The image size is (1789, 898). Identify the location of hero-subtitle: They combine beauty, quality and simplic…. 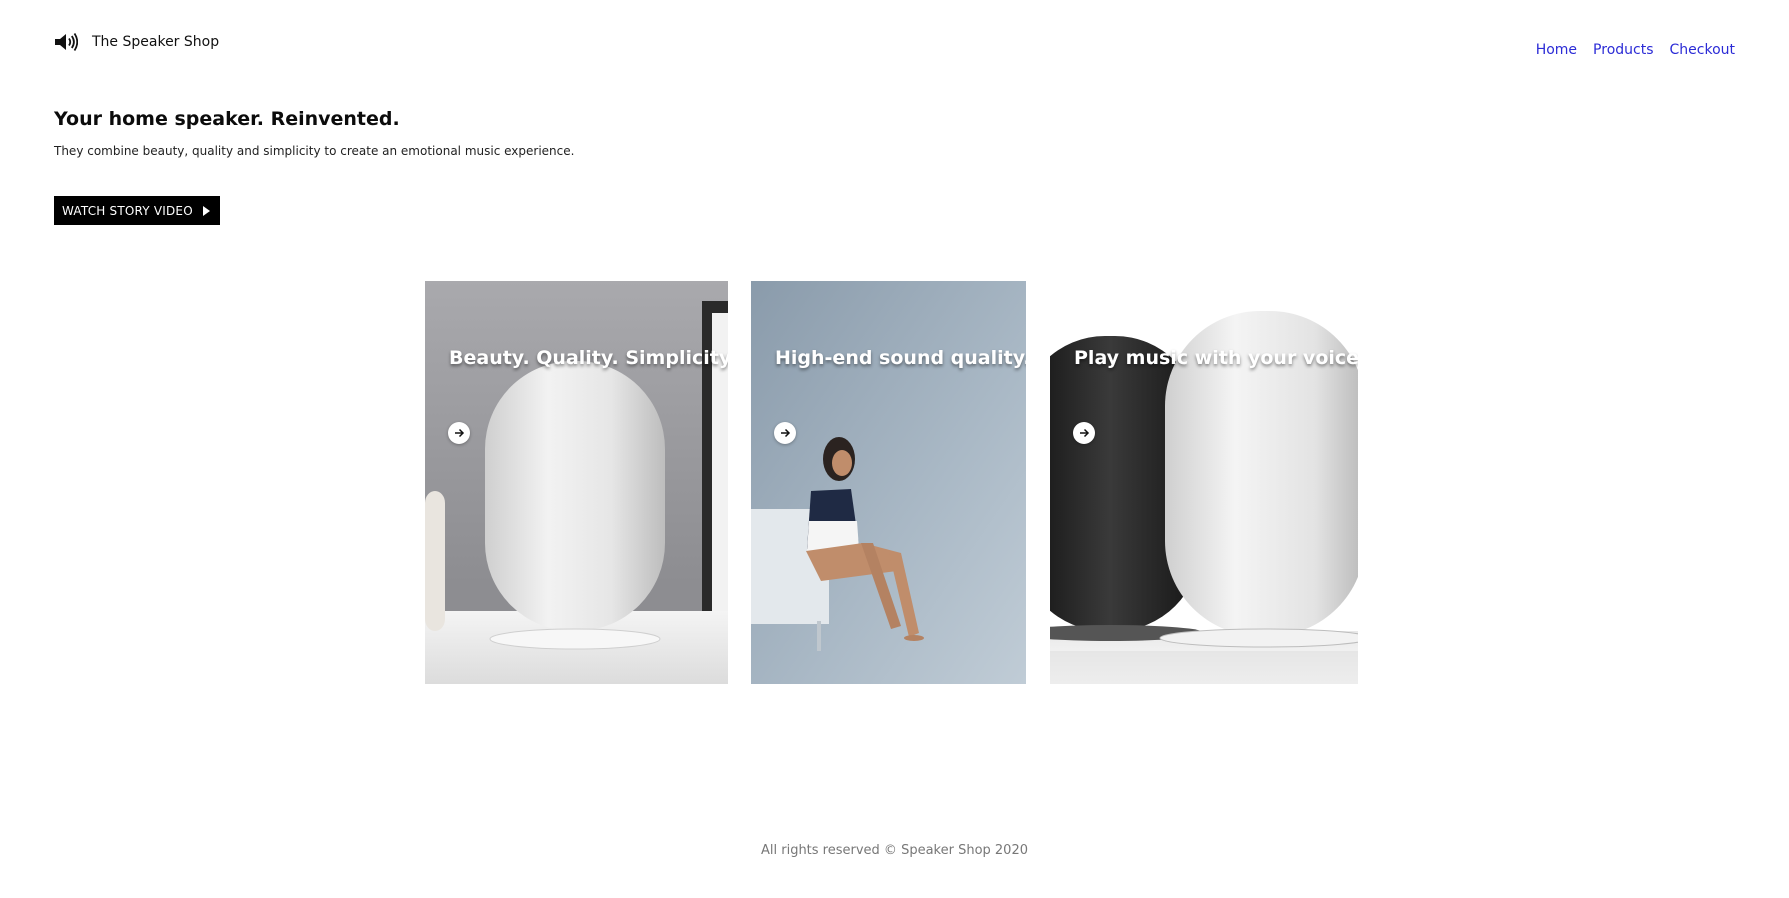
(314, 151).